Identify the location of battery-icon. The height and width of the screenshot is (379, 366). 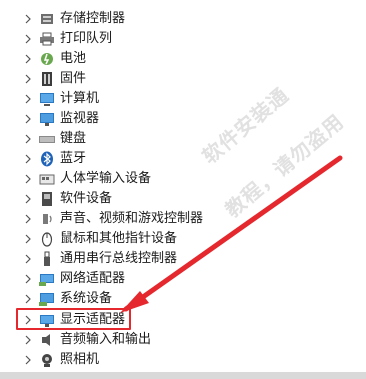
(47, 59).